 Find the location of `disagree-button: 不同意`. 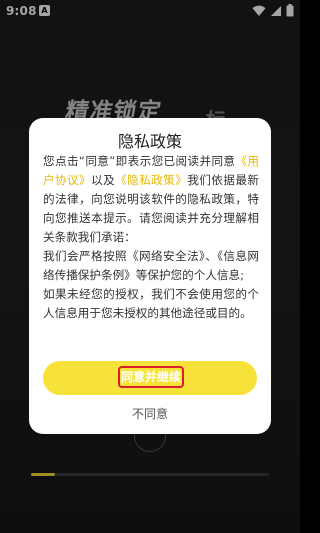

disagree-button: 不同意 is located at coordinates (150, 413).